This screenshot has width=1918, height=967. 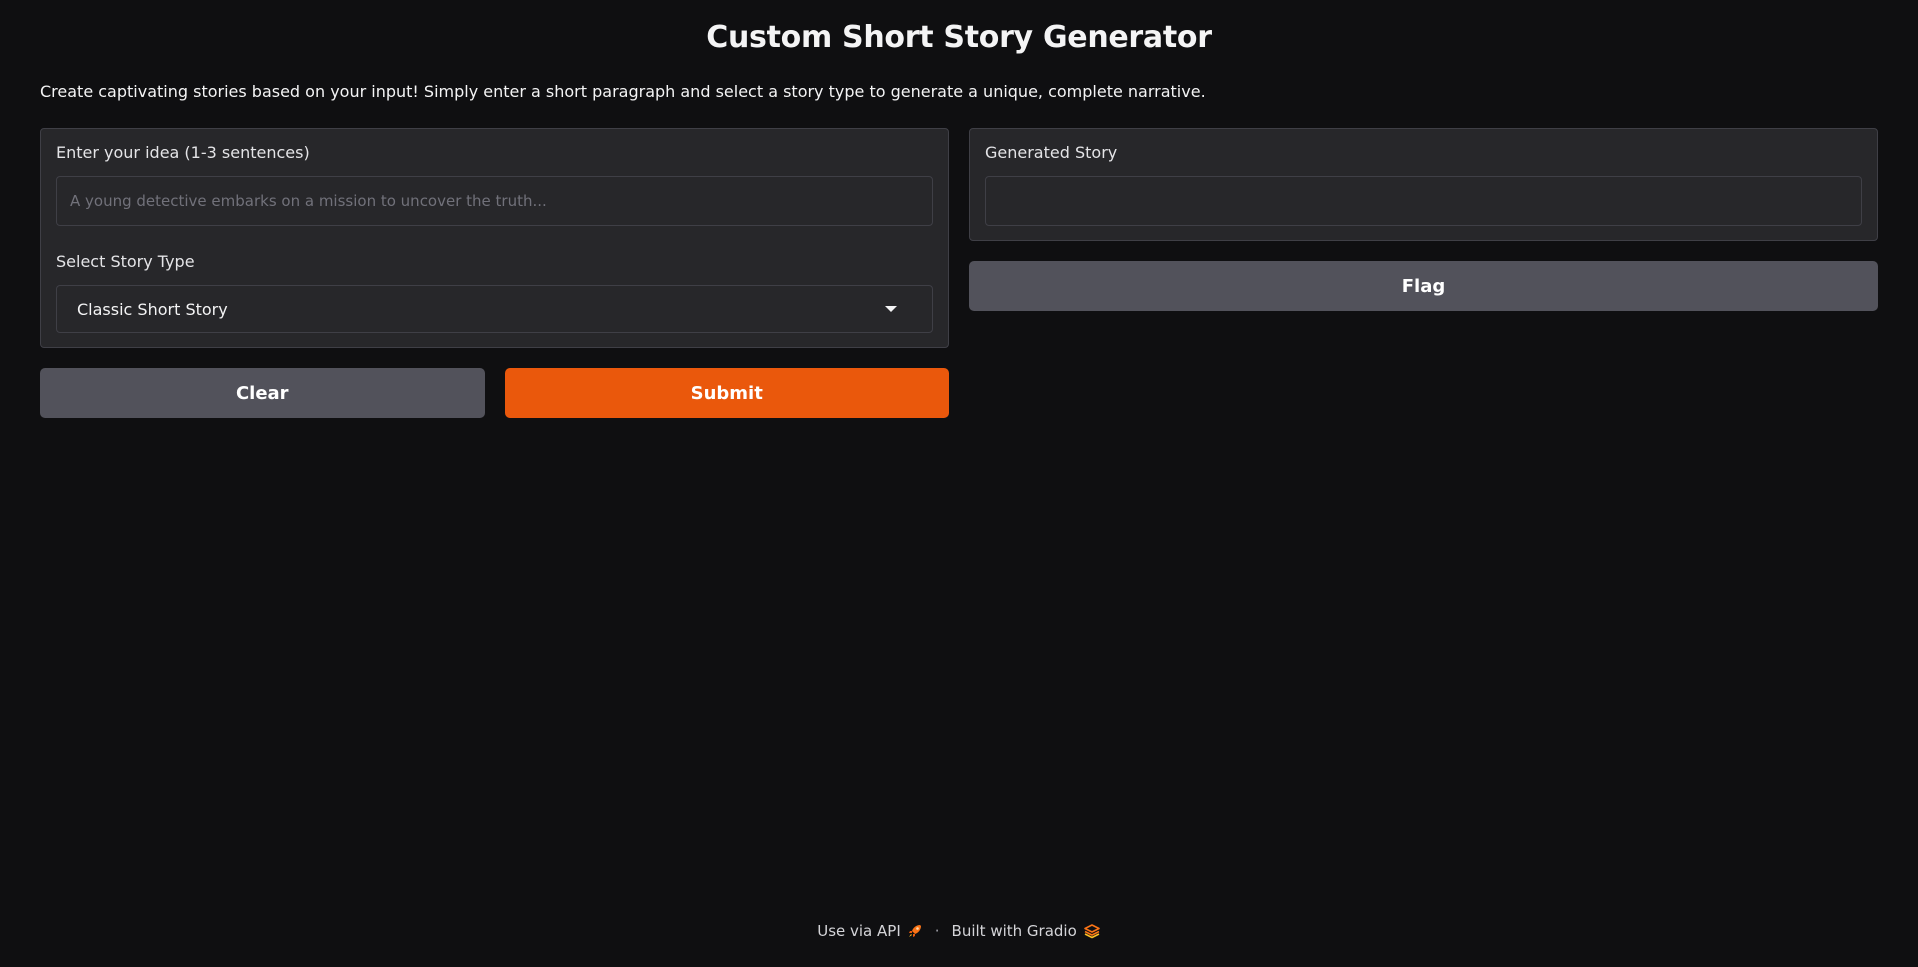 I want to click on page-title: Custom Short Story Generator, so click(x=959, y=37).